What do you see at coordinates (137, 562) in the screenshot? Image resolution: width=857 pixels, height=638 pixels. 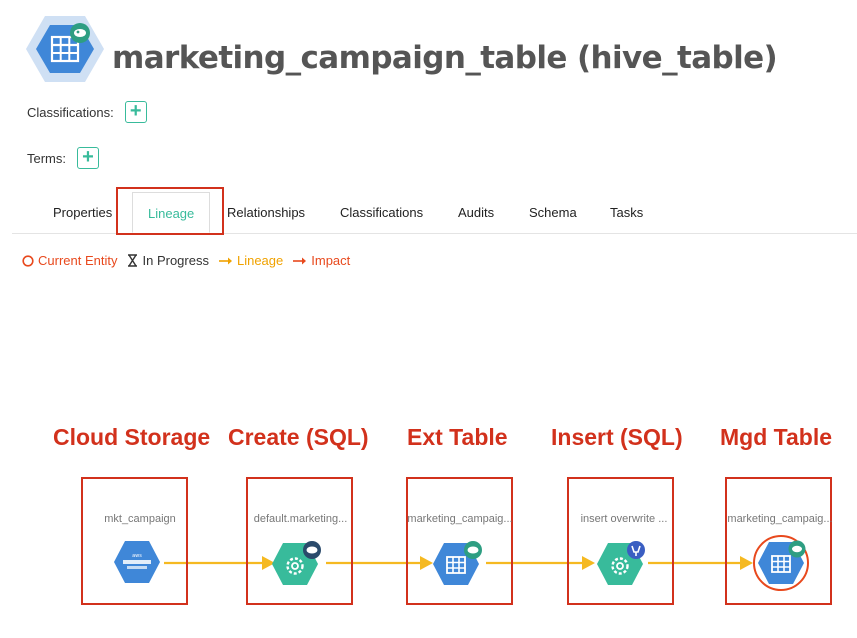 I see `cloud-storage-icon: aws` at bounding box center [137, 562].